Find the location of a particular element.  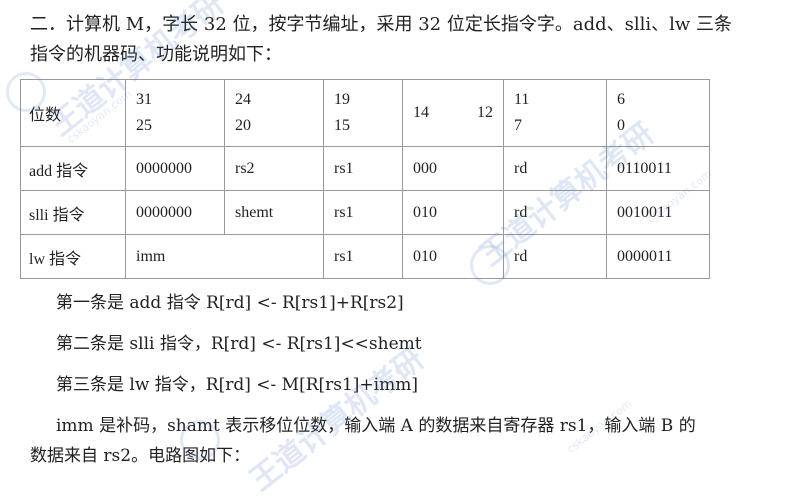

bit-lo: 20 is located at coordinates (243, 125).